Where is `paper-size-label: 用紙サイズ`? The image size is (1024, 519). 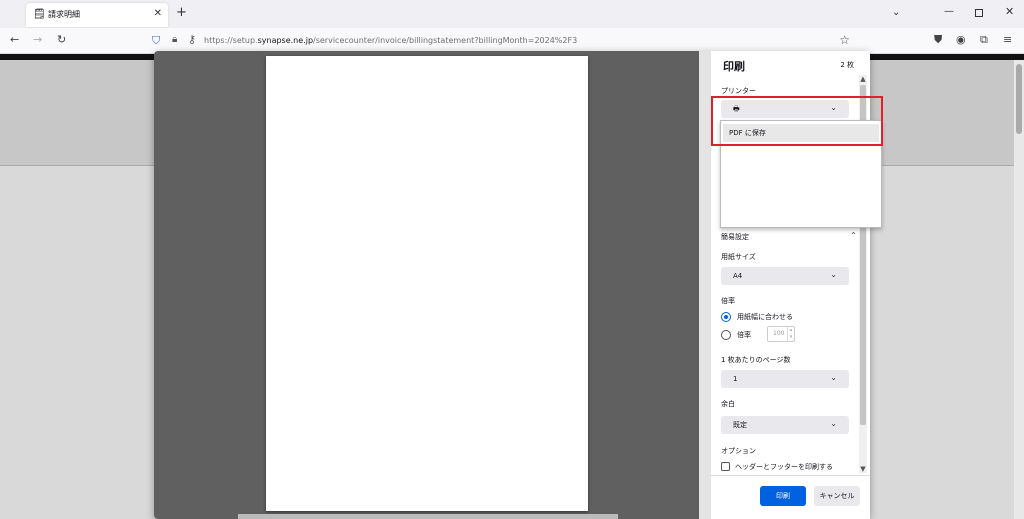
paper-size-label: 用紙サイズ is located at coordinates (738, 257).